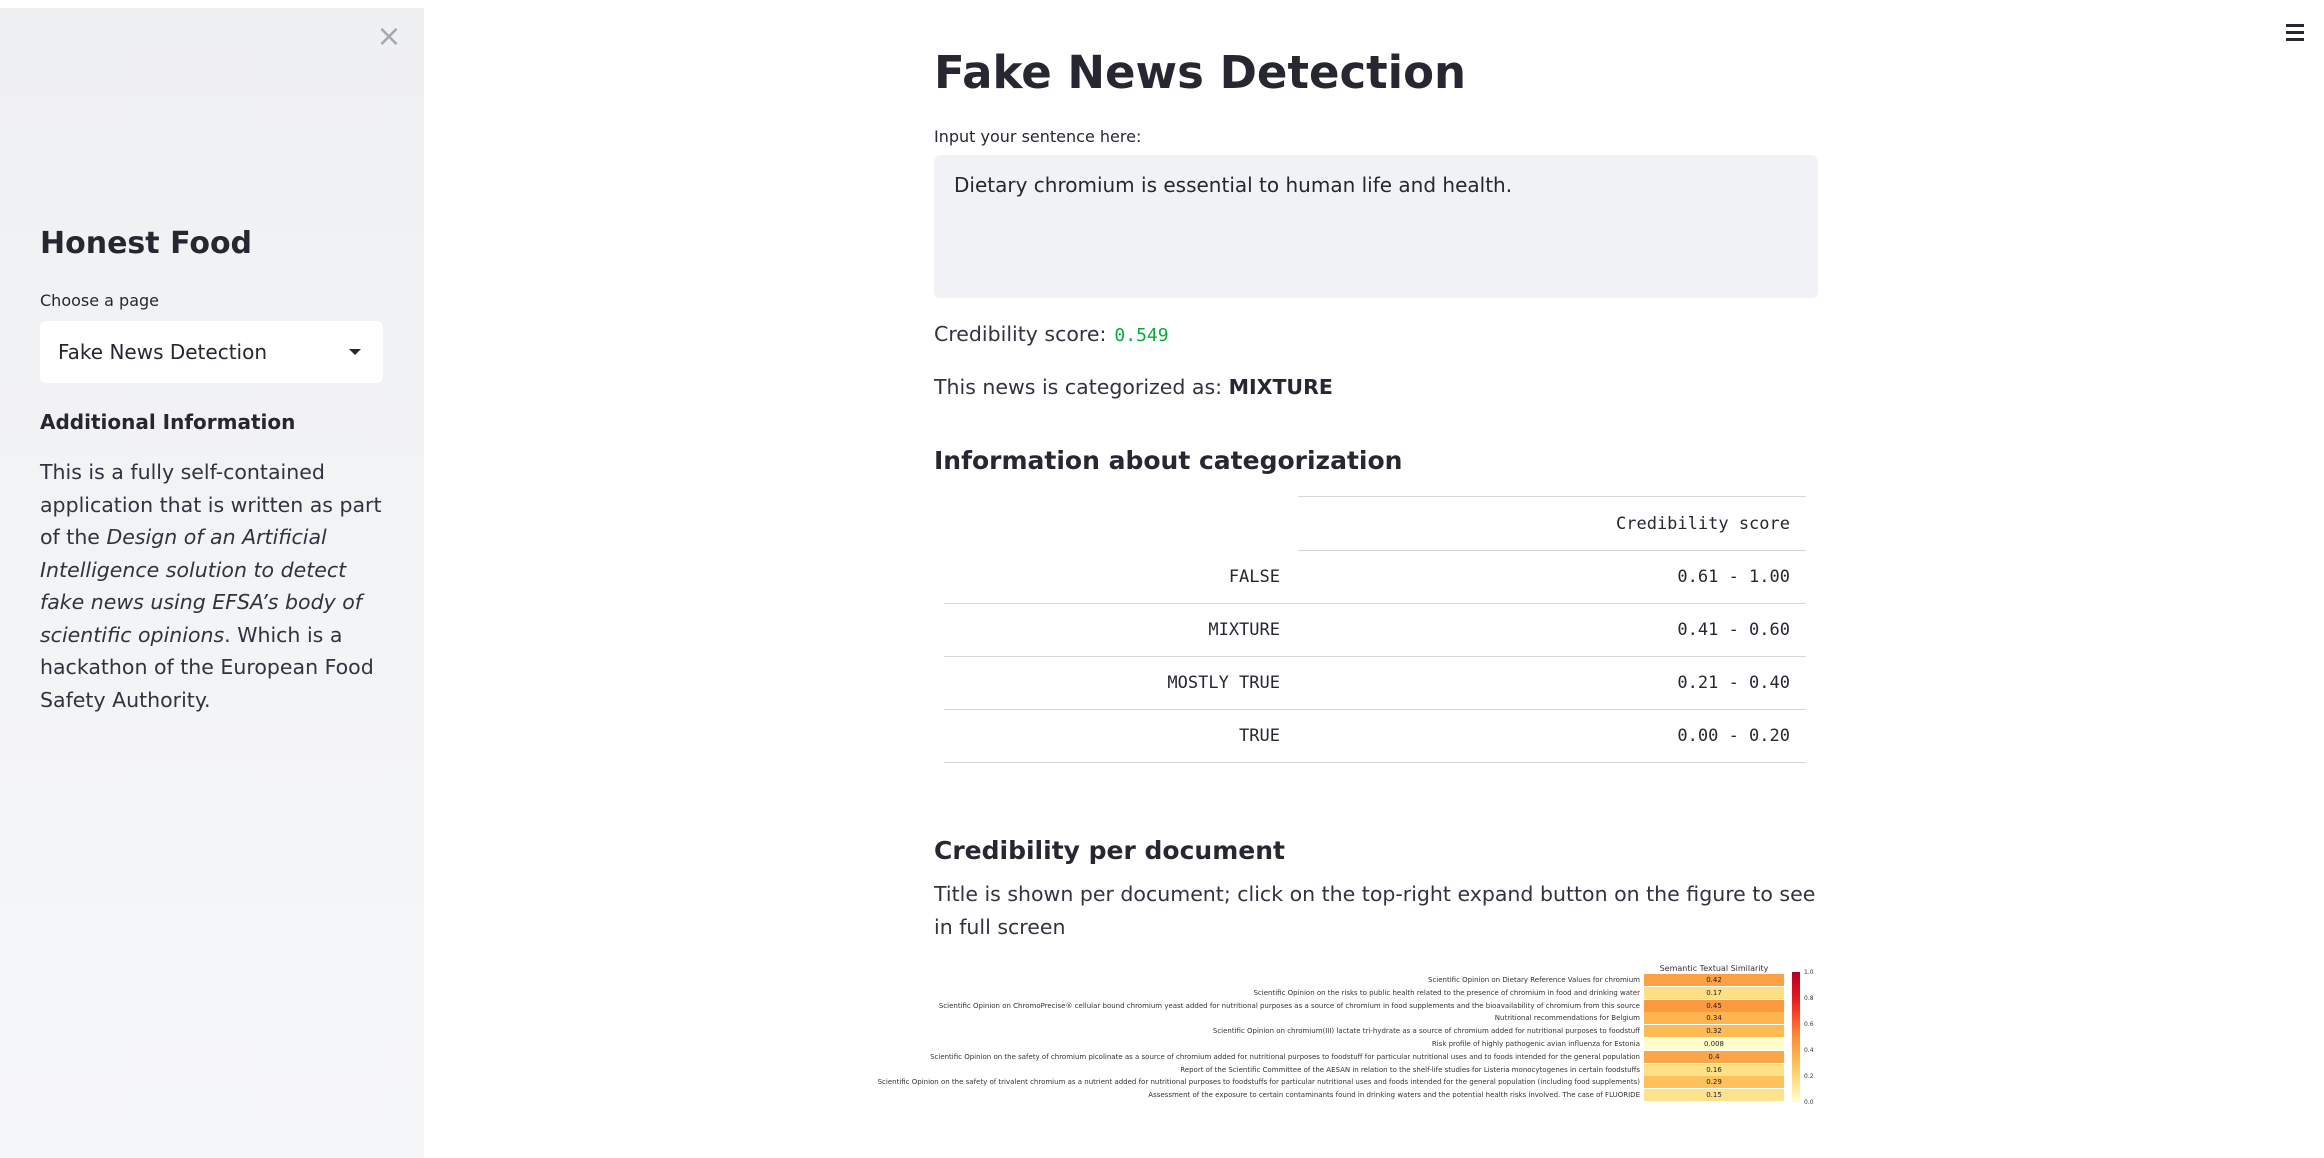 The image size is (2324, 1158). Describe the element at coordinates (1714, 1018) in the screenshot. I see `heatmap-cell: 0.34` at that location.